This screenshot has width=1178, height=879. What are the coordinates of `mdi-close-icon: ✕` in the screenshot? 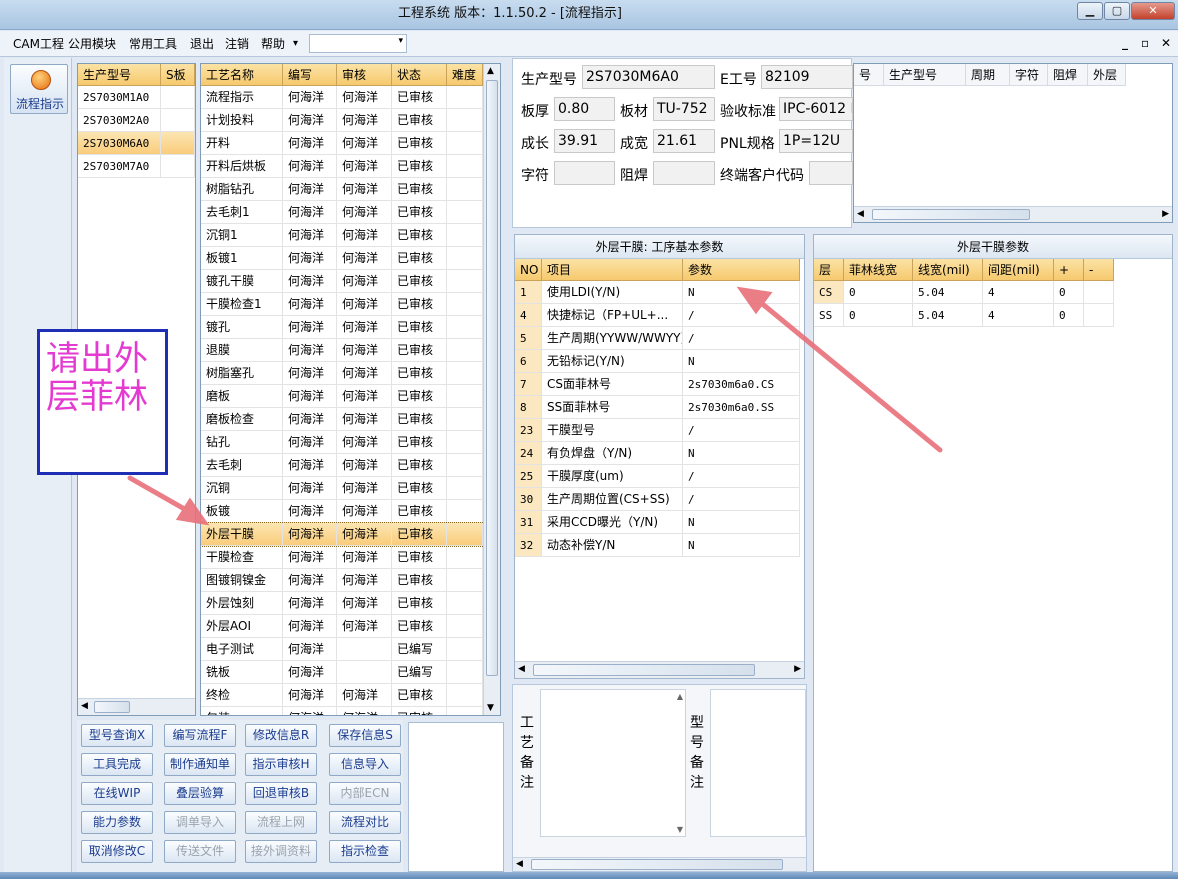 It's located at (1166, 43).